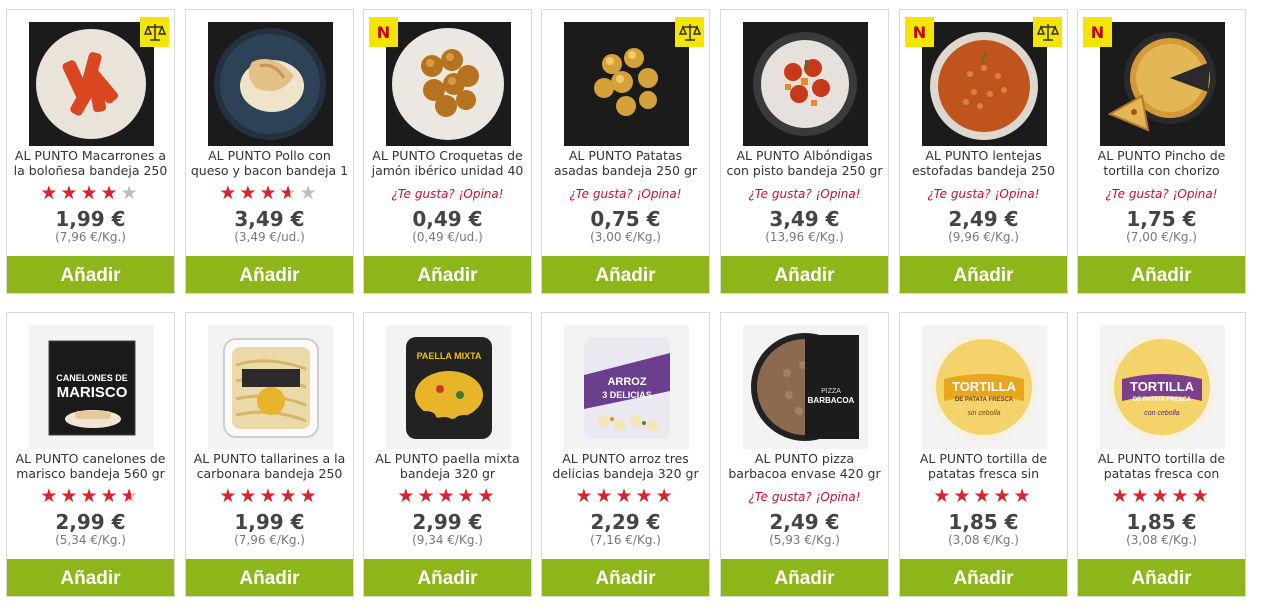 This screenshot has width=1263, height=611. What do you see at coordinates (983, 237) in the screenshot?
I see `unit-price: (9,96 €/Kg.)` at bounding box center [983, 237].